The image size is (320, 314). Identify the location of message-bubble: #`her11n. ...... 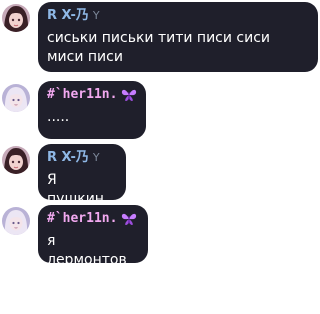
(92, 110).